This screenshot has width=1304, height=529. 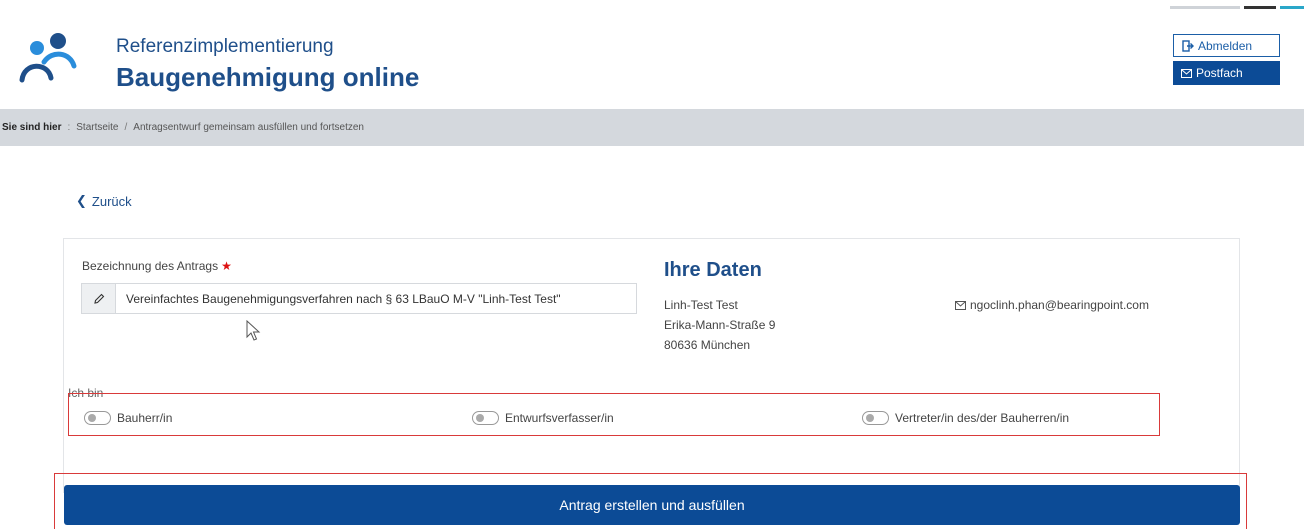 What do you see at coordinates (48, 58) in the screenshot?
I see `app-logo-icon` at bounding box center [48, 58].